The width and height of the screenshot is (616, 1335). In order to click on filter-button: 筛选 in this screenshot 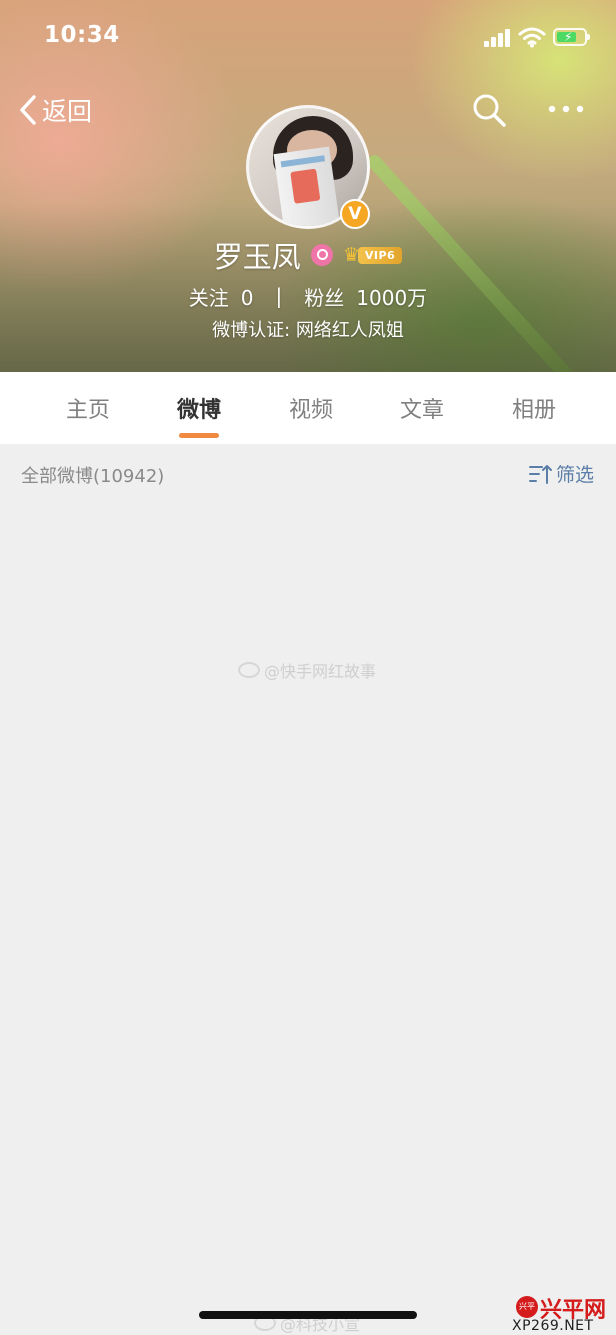, I will do `click(561, 473)`.